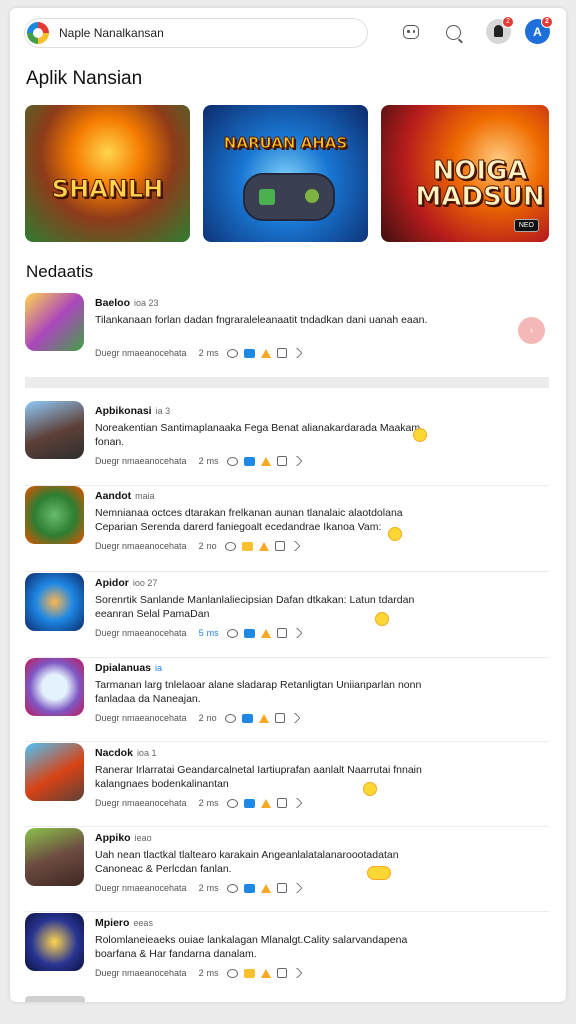  What do you see at coordinates (289, 197) in the screenshot?
I see `gamepad-icon` at bounding box center [289, 197].